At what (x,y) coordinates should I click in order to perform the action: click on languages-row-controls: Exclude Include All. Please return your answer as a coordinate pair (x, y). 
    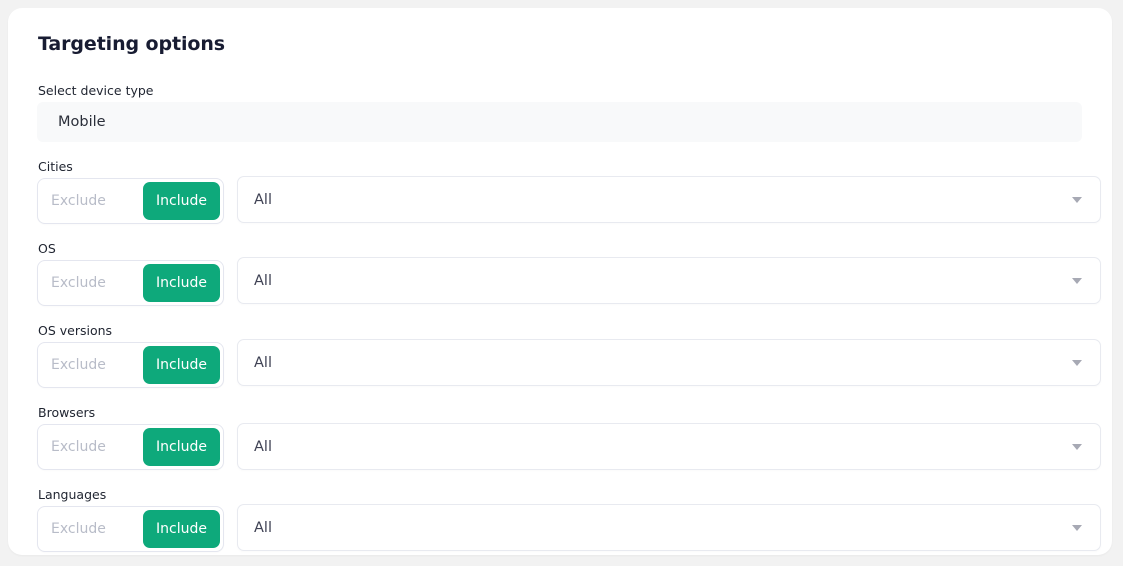
    Looking at the image, I should click on (569, 528).